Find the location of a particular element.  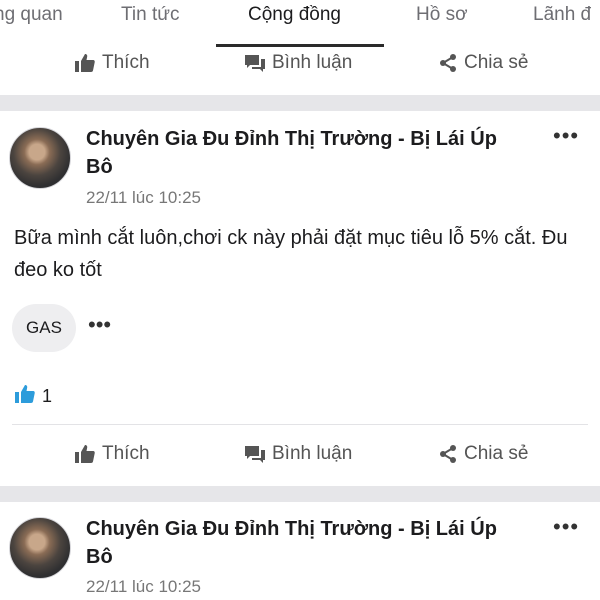

tag-more-icon: ••• is located at coordinates (99, 325).